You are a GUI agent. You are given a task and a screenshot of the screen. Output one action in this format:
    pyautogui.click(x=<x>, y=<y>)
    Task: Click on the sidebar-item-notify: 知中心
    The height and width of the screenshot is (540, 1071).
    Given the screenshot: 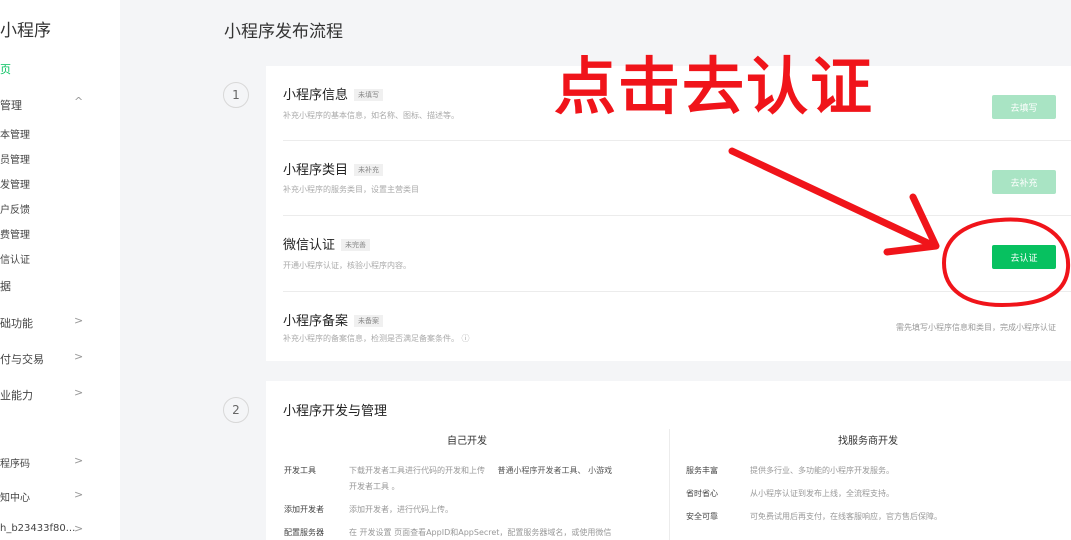 What is the action you would take?
    pyautogui.click(x=15, y=496)
    